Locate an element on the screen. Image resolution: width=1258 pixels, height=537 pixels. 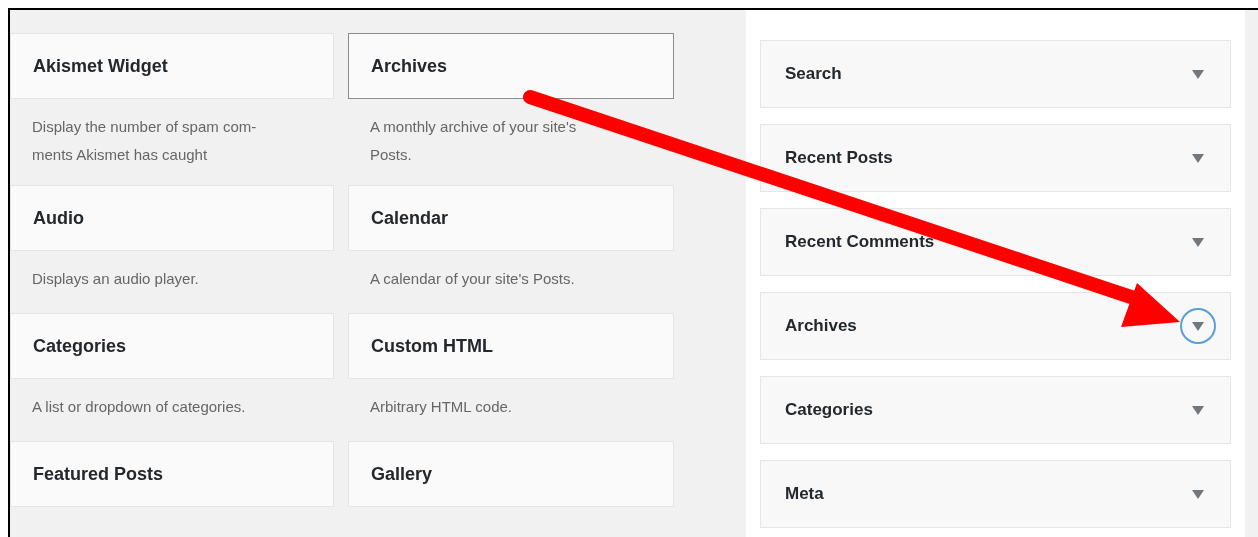
sidebar-widget: Search is located at coordinates (995, 74).